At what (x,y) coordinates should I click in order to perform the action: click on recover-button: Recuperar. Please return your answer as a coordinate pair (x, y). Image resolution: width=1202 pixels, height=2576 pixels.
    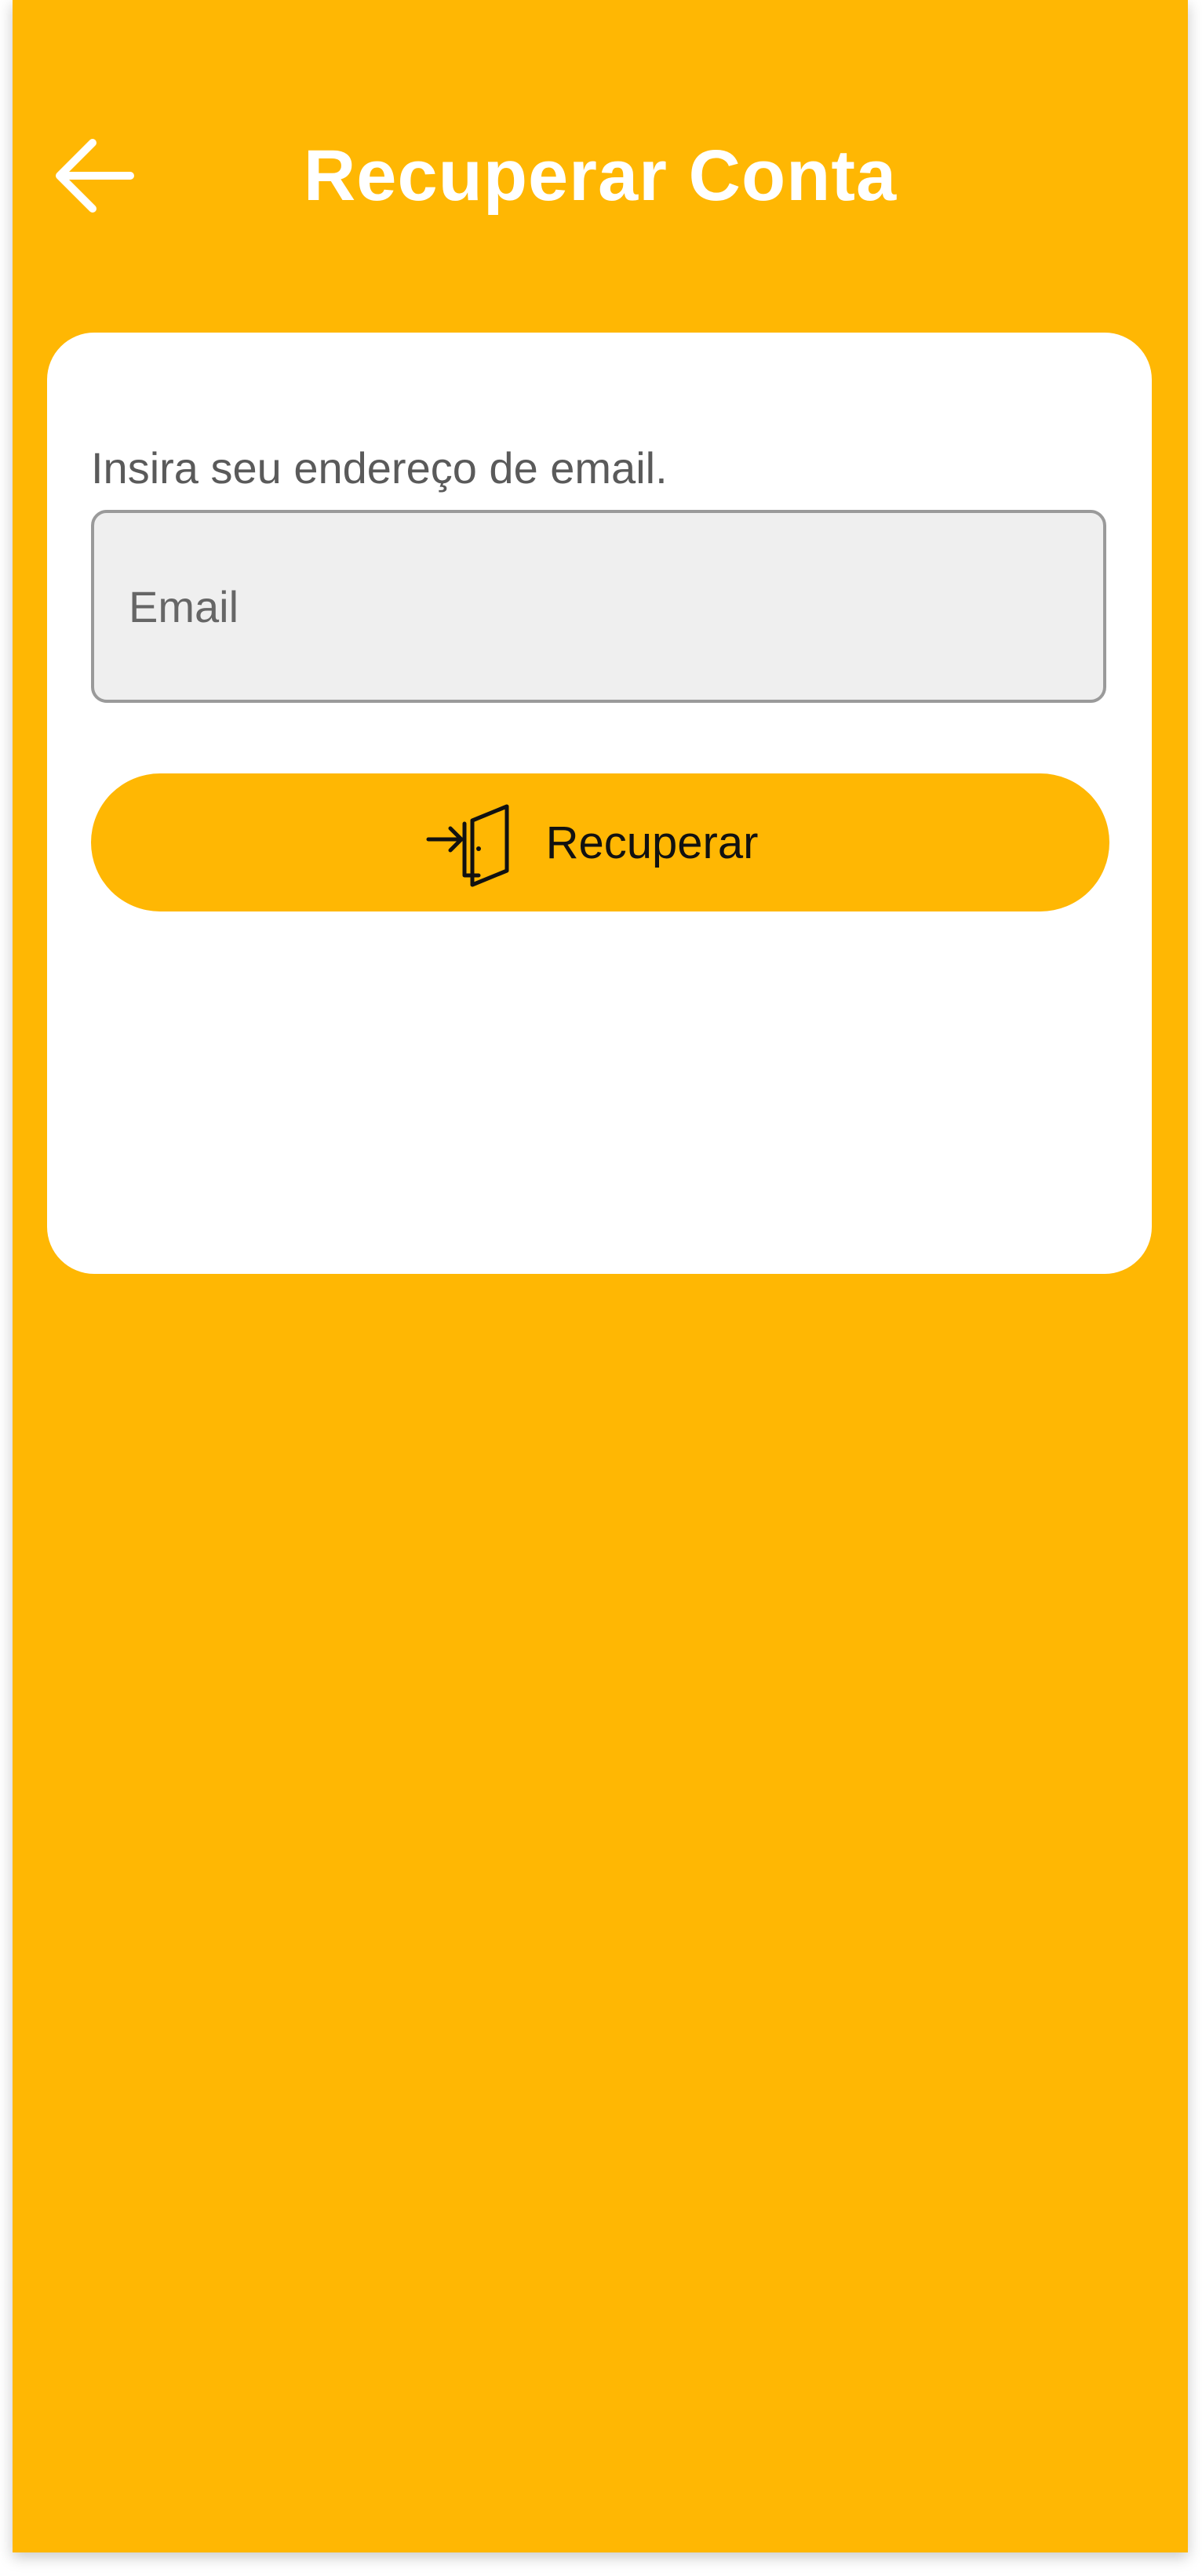
    Looking at the image, I should click on (600, 842).